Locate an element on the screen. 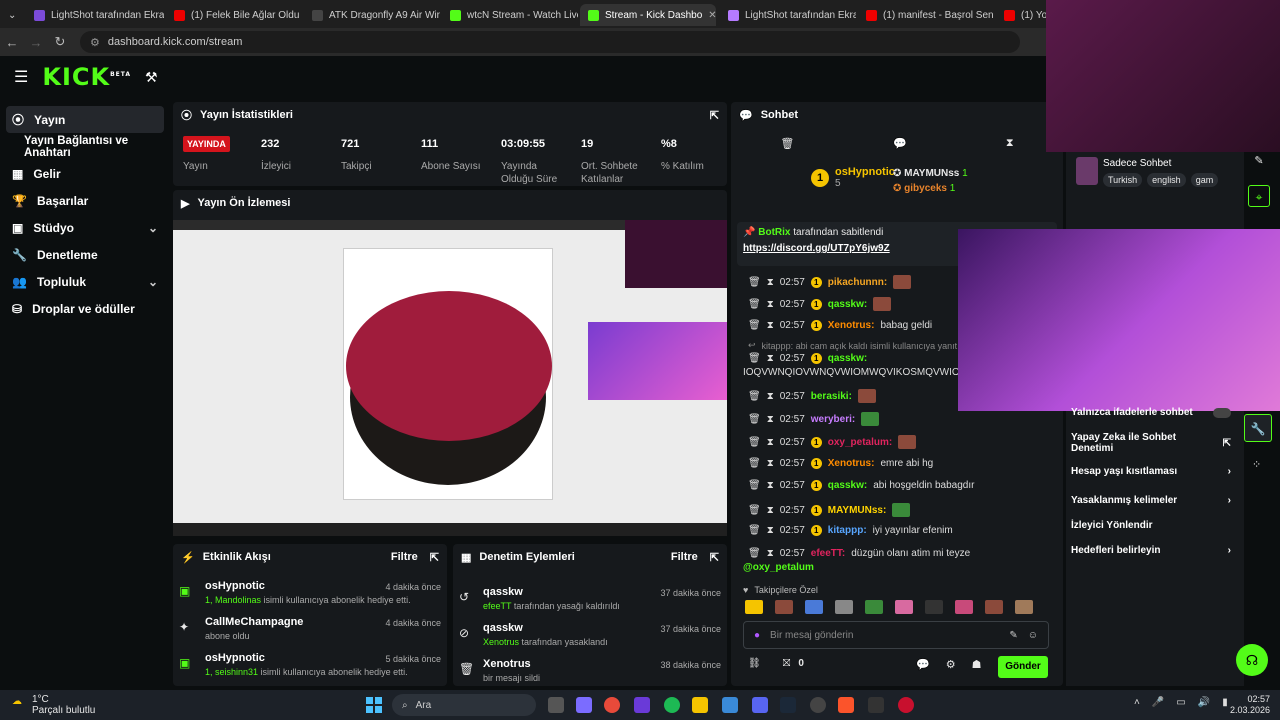 This screenshot has height=720, width=1280. sidebar-item-gelir: ▦ Gelir is located at coordinates (85, 173).